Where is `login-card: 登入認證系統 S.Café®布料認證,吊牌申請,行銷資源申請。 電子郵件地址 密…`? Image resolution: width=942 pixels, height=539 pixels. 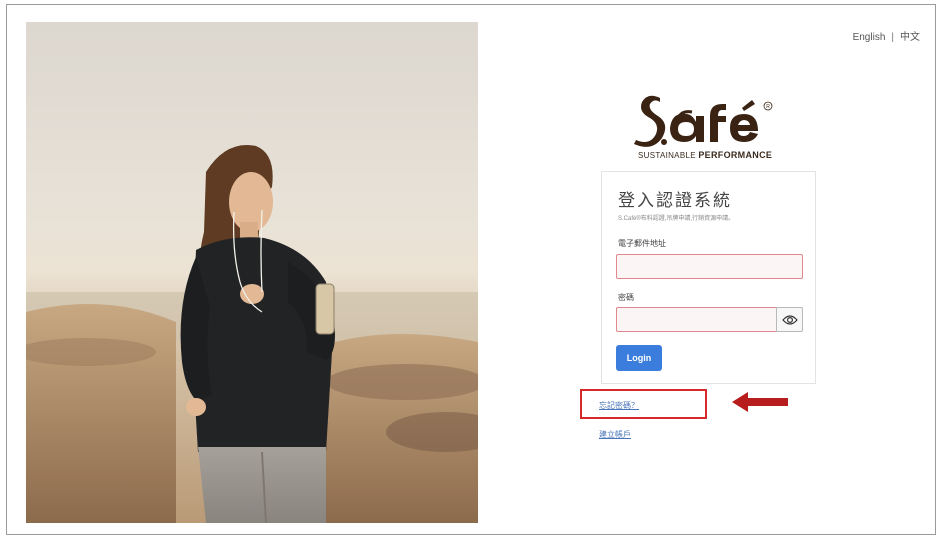 login-card: 登入認證系統 S.Café®布料認證,吊牌申請,行銷資源申請。 電子郵件地址 密… is located at coordinates (708, 277).